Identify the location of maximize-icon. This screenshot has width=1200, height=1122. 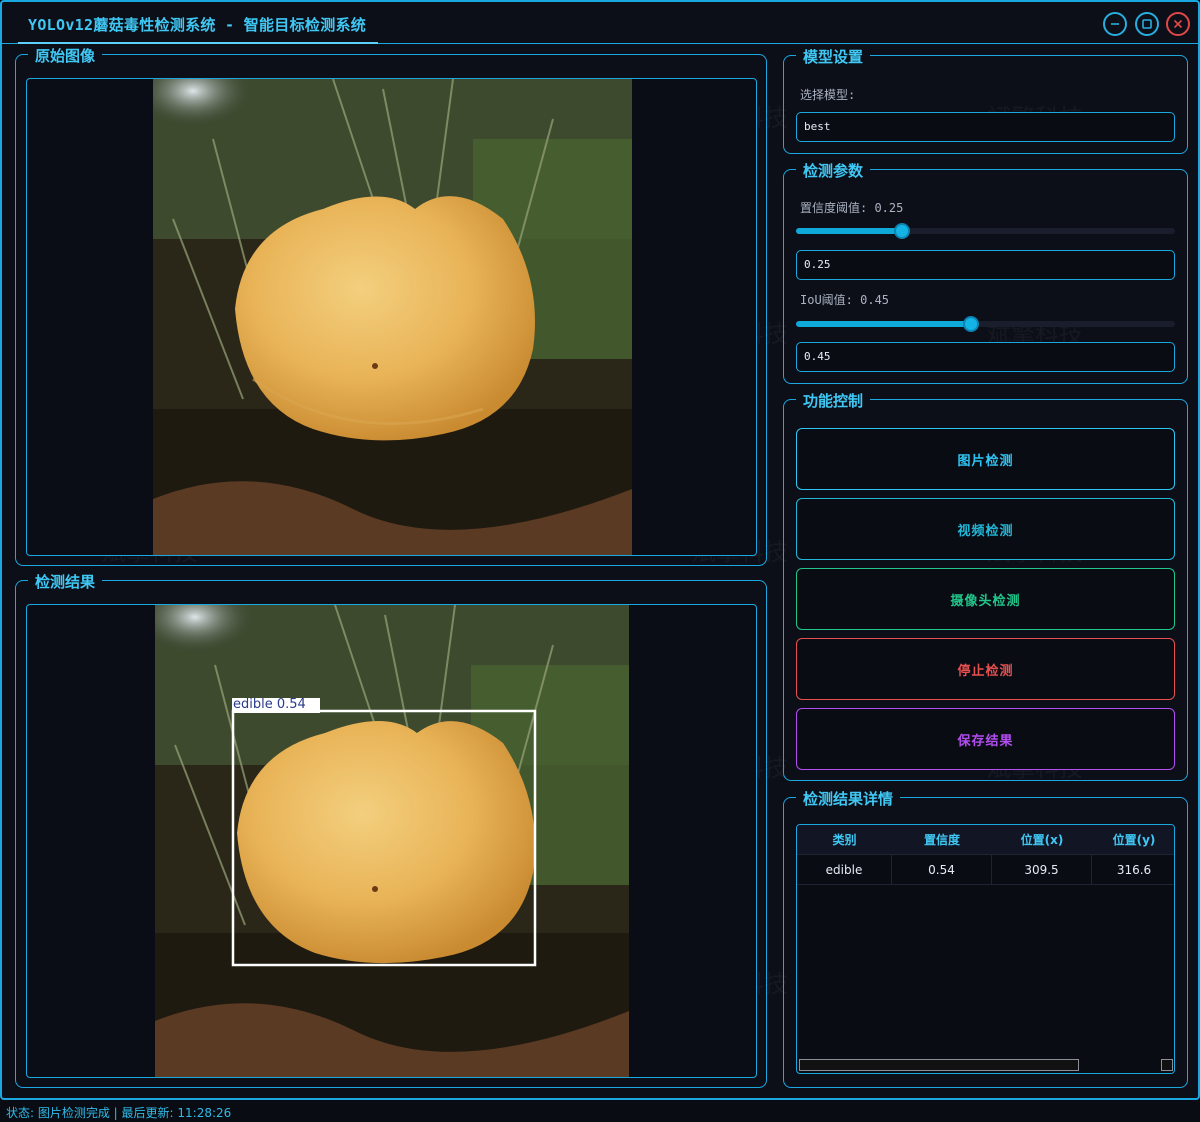
(1147, 24).